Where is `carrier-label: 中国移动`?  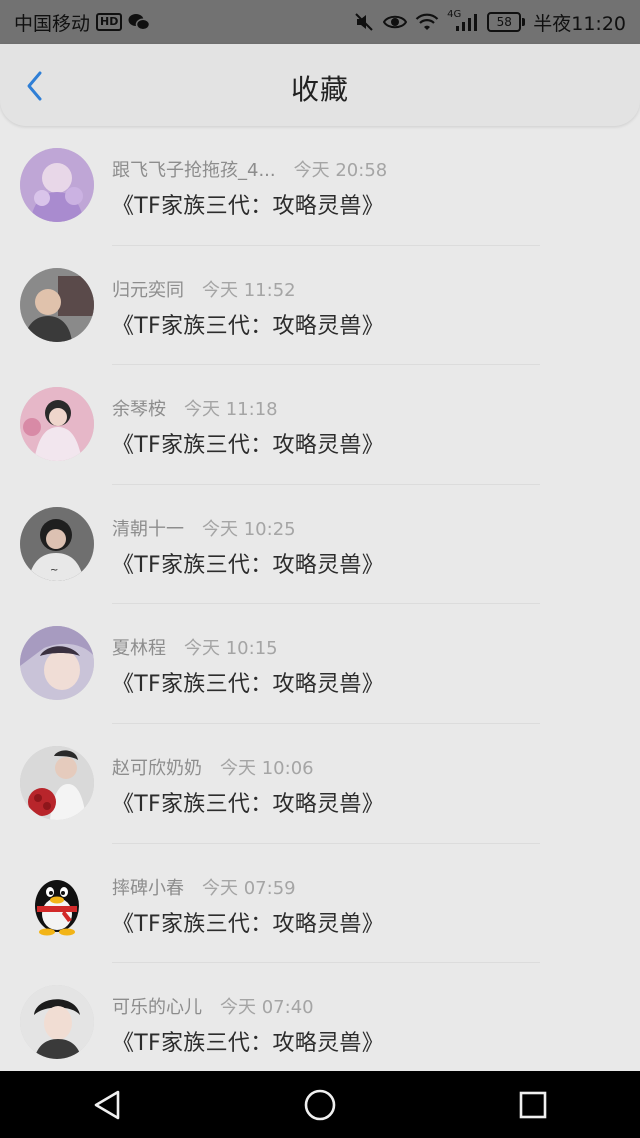
carrier-label: 中国移动 is located at coordinates (52, 23).